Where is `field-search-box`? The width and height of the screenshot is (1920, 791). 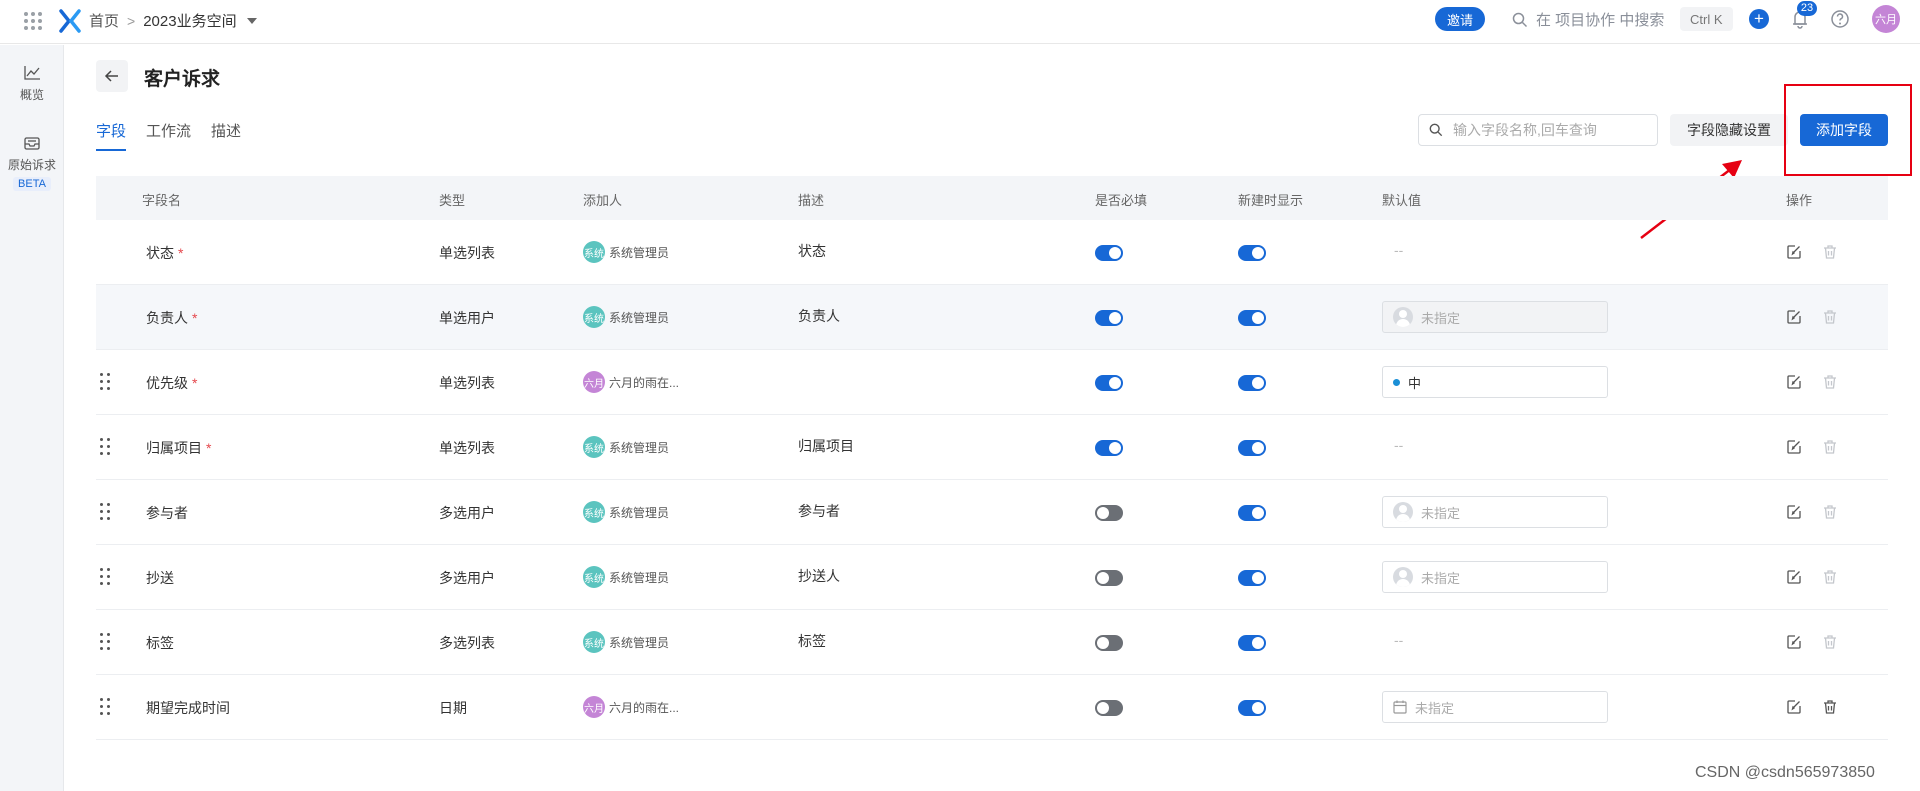
field-search-box is located at coordinates (1538, 130).